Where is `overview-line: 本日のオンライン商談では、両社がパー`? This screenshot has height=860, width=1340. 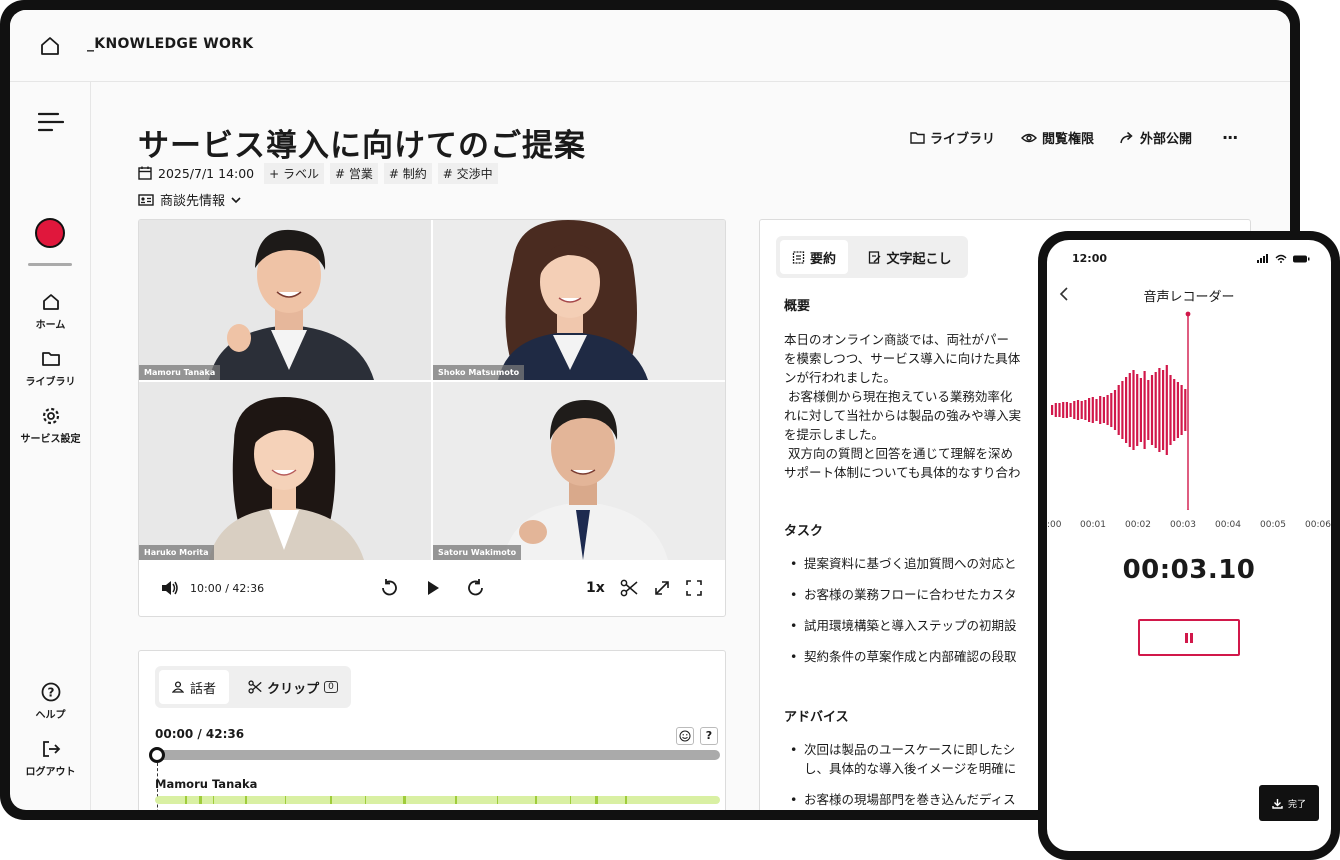 overview-line: 本日のオンライン商談では、両社がパー is located at coordinates (897, 339).